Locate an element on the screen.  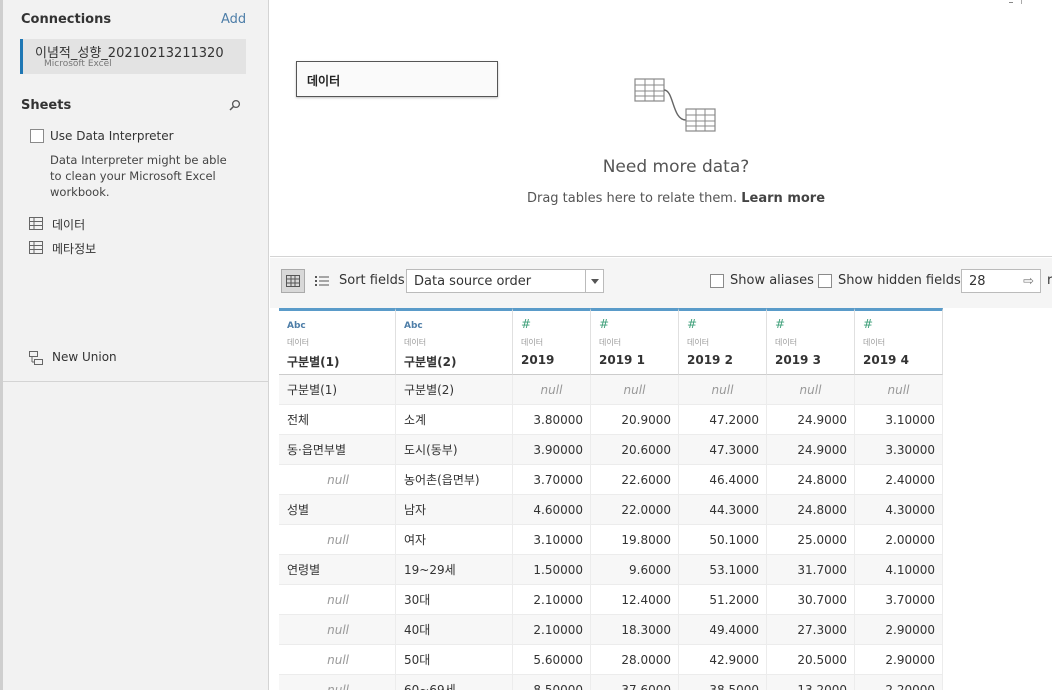
drag-hint-text: Drag tables here to relate them. is located at coordinates (632, 198).